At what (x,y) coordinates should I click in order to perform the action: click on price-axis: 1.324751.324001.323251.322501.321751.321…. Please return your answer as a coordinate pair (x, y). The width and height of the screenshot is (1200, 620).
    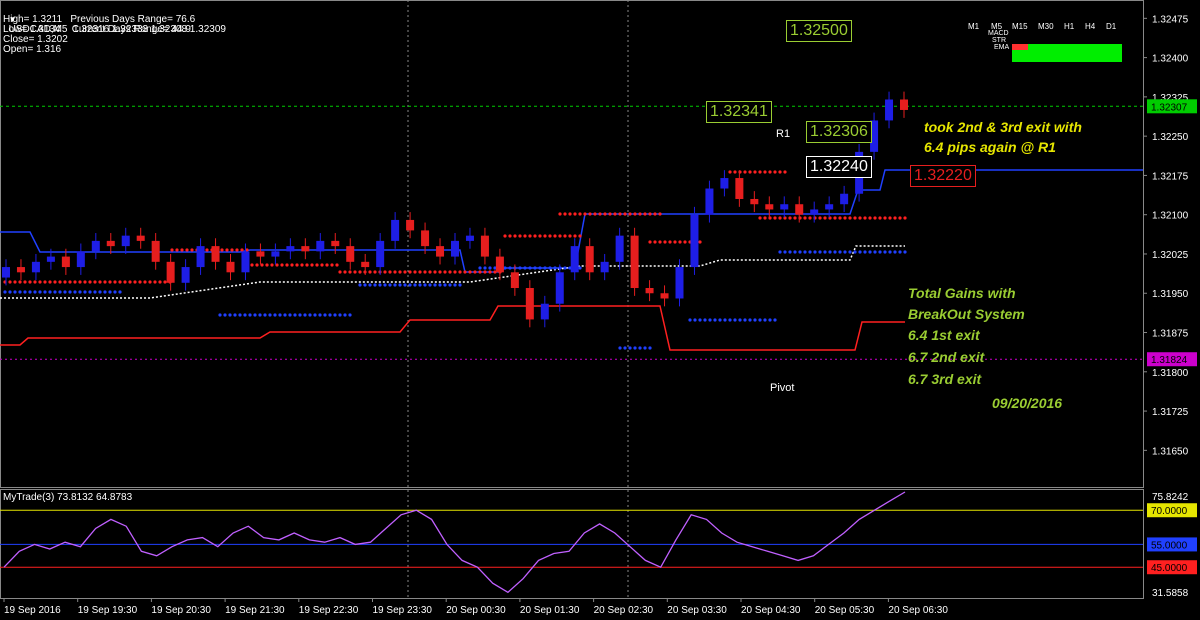
    Looking at the image, I should click on (1170, 235).